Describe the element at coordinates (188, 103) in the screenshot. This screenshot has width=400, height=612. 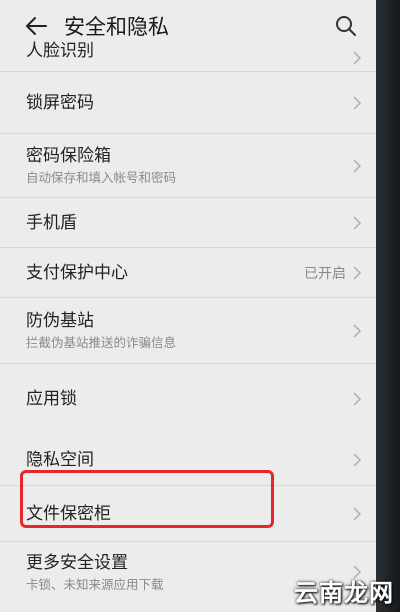
I see `list-item-lock-screen-password: 锁屏密码` at that location.